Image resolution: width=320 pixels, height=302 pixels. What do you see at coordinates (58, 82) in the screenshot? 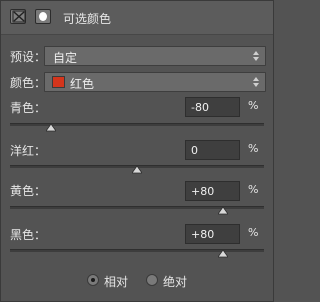
I see `color-swatch` at bounding box center [58, 82].